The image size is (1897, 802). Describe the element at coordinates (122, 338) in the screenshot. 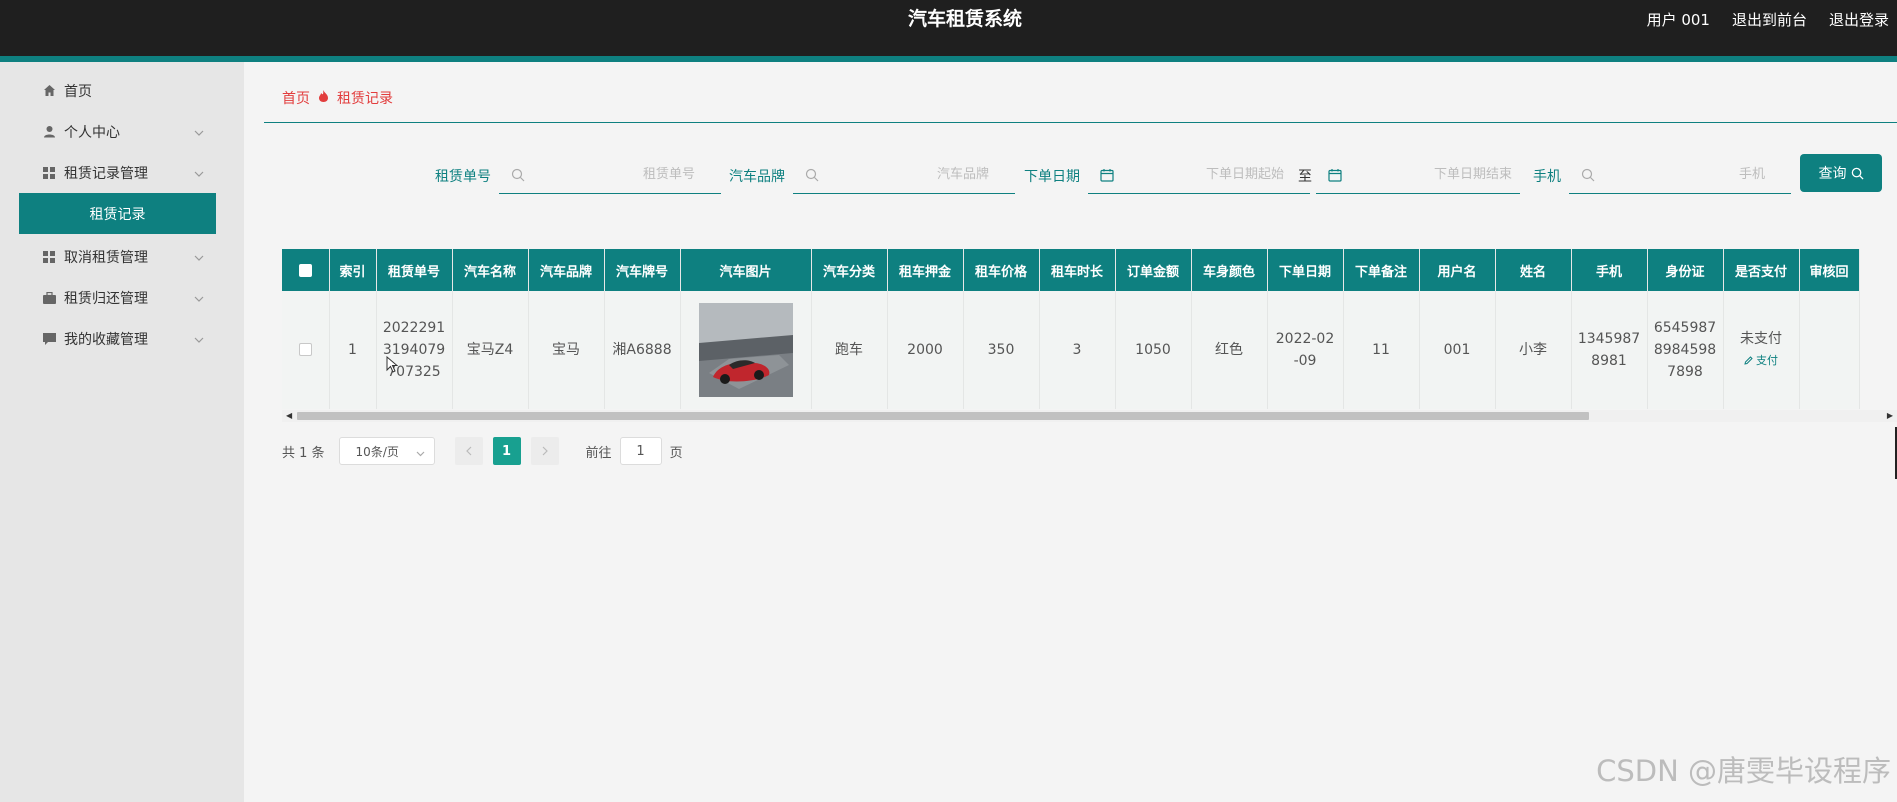

I see `sidebar-item-favorites: 我的收藏管理` at that location.